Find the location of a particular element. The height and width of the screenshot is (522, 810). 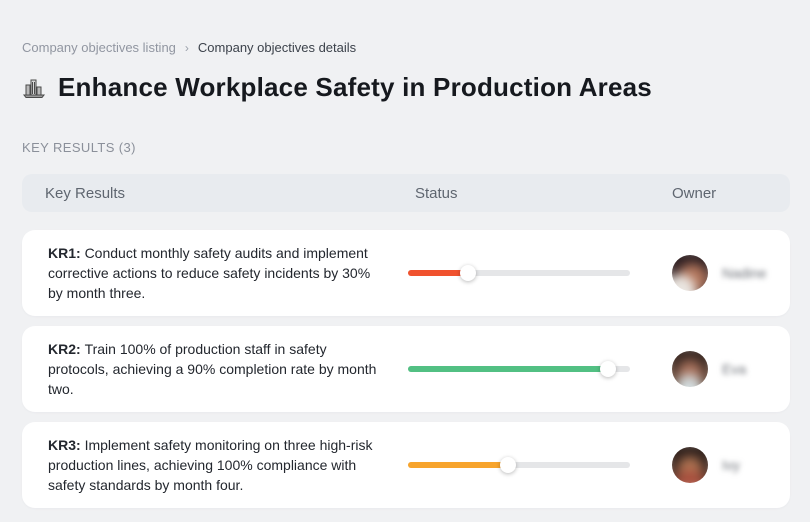

kr3-progress-slider is located at coordinates (519, 465).